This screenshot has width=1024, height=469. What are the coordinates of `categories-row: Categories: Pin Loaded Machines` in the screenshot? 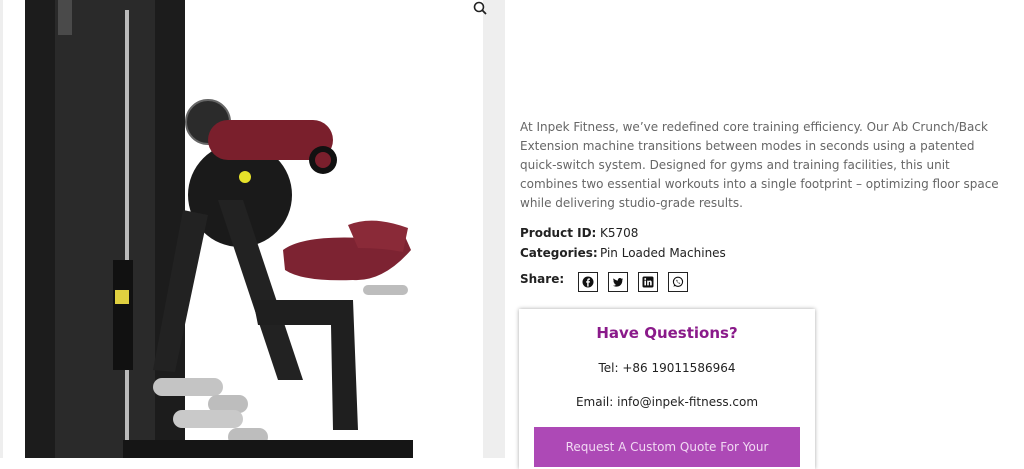 It's located at (623, 253).